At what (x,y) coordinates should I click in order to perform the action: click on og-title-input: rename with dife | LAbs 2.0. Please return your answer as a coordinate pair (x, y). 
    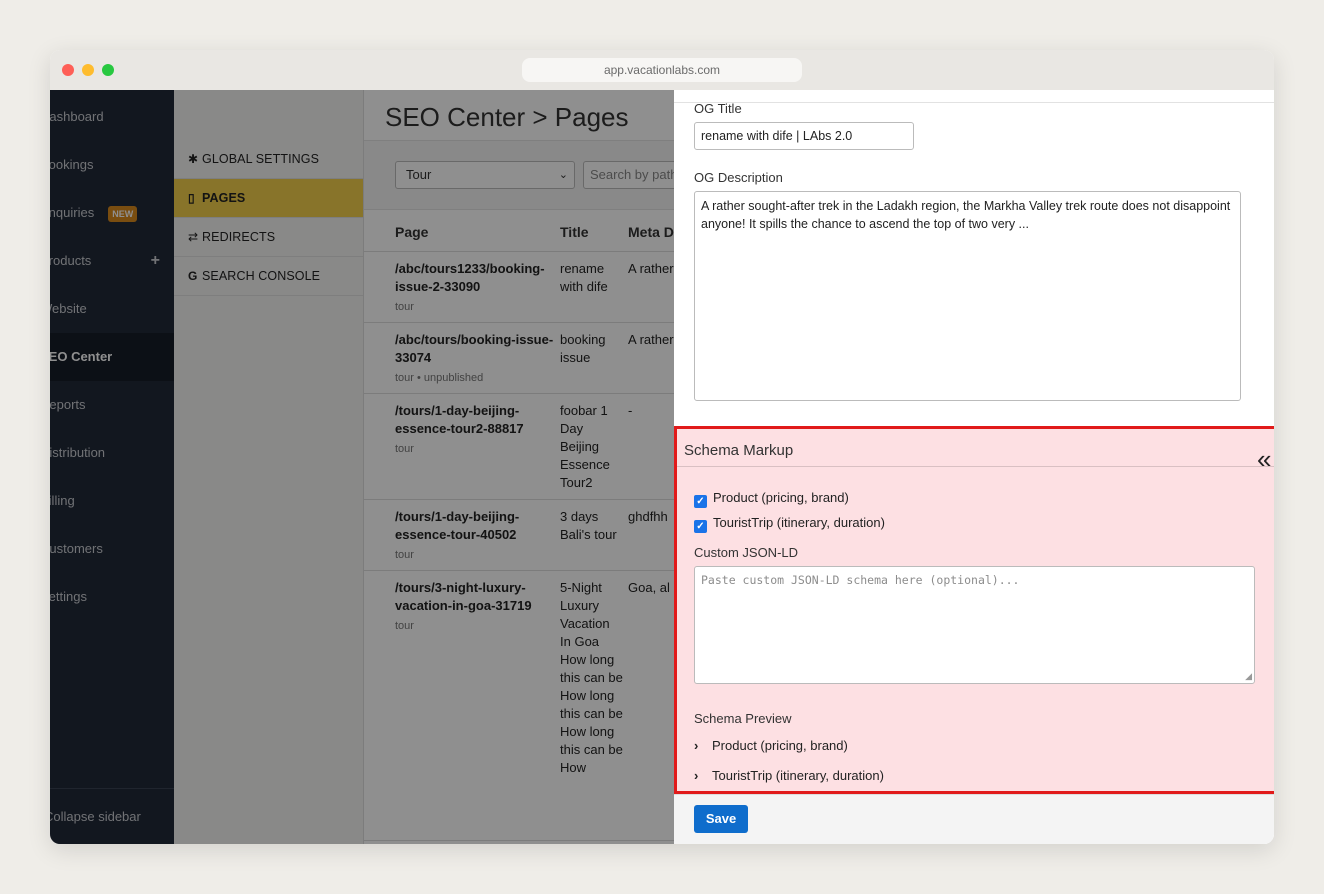
    Looking at the image, I should click on (804, 136).